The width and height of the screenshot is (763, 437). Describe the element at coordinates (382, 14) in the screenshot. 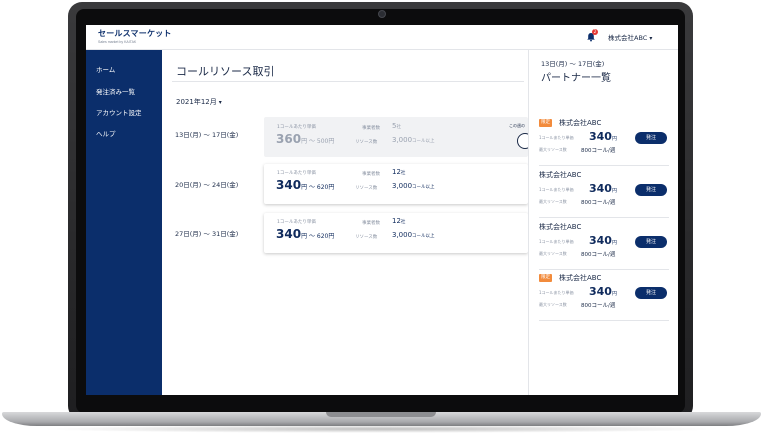

I see `webcam` at that location.